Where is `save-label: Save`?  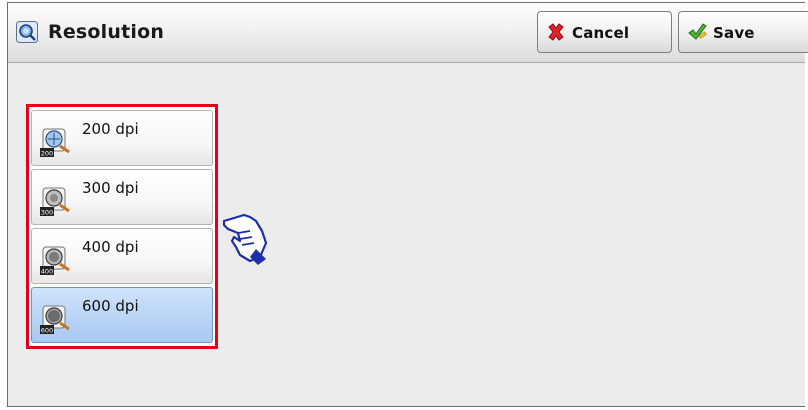
save-label: Save is located at coordinates (734, 33).